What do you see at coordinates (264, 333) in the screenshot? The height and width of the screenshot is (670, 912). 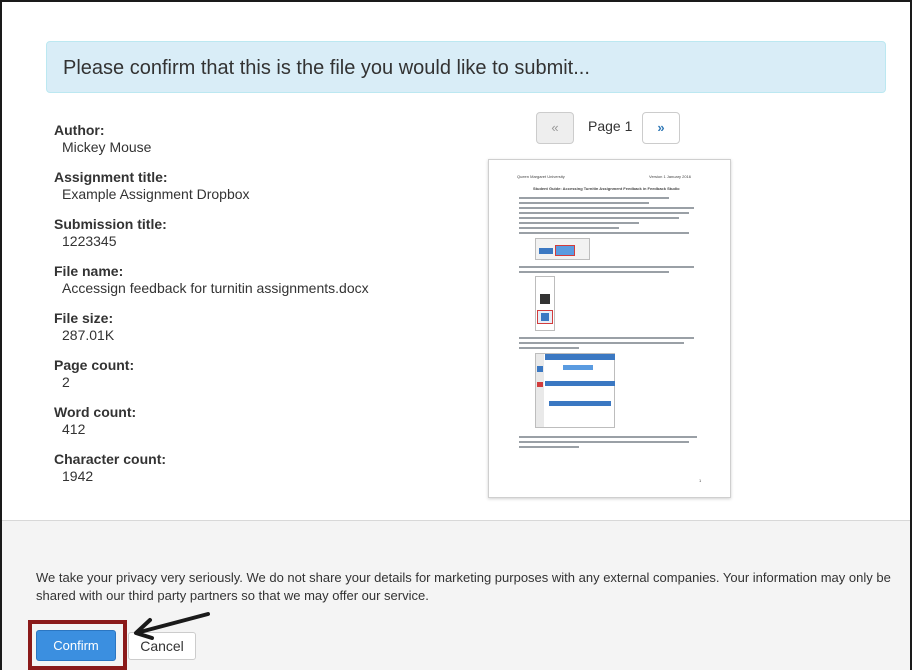 I see `detail-file-size: File size: 287.01K` at bounding box center [264, 333].